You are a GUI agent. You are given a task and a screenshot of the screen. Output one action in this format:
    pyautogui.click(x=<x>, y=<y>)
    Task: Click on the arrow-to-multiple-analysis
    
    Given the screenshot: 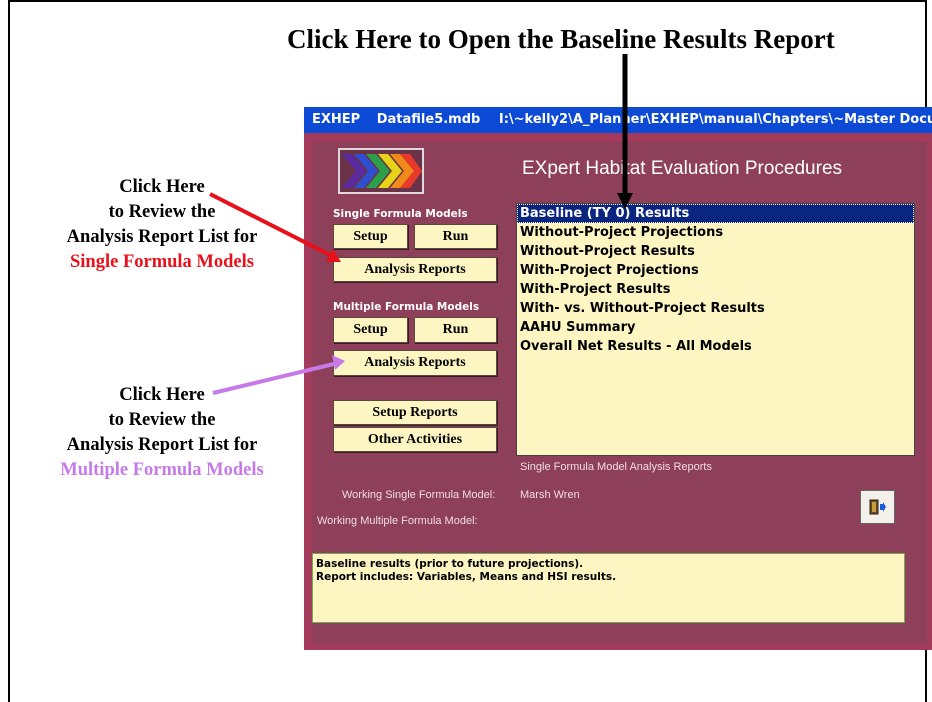 What is the action you would take?
    pyautogui.click(x=278, y=375)
    